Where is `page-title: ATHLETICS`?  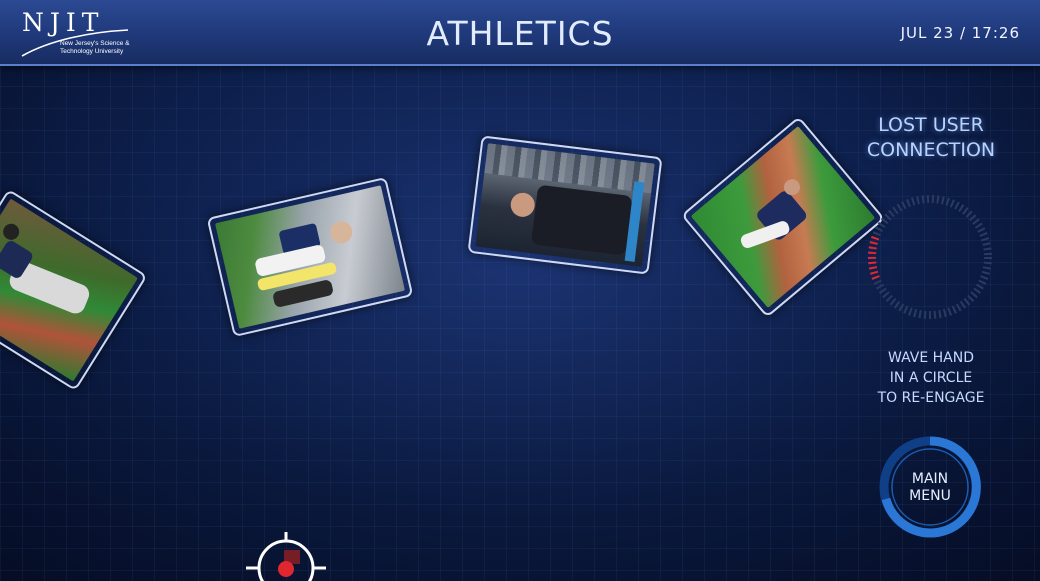
page-title: ATHLETICS is located at coordinates (520, 33).